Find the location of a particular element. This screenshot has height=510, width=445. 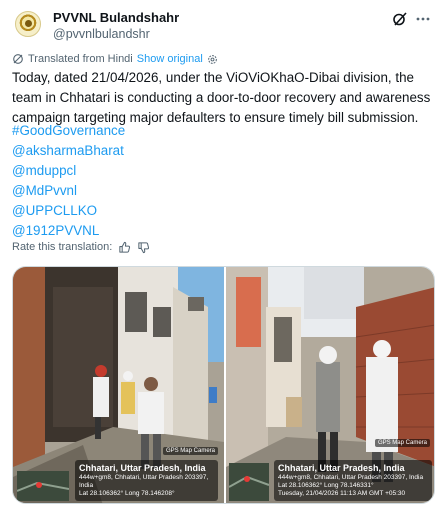

account-name: PVVNL Bulandshahr is located at coordinates (116, 17).